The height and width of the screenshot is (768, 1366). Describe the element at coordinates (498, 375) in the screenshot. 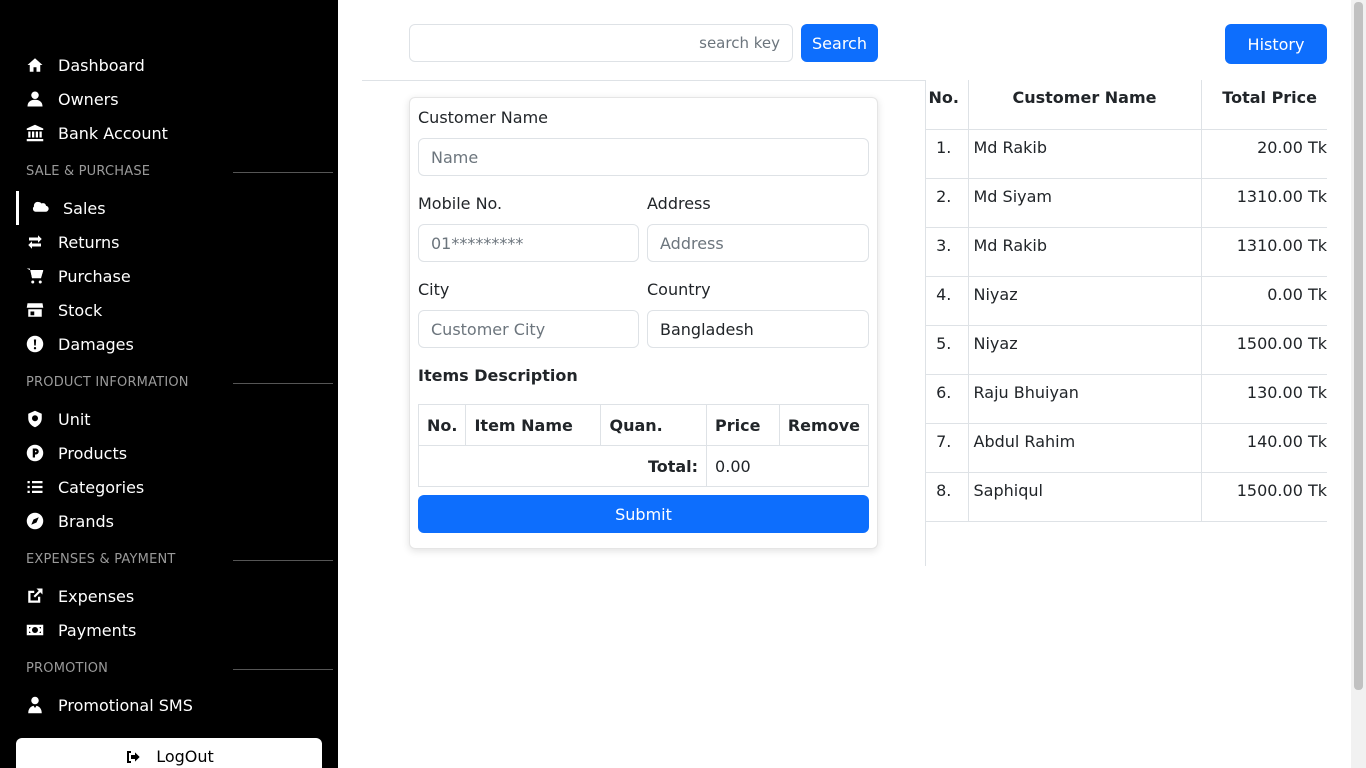

I see `items-description-title: Items Description` at that location.